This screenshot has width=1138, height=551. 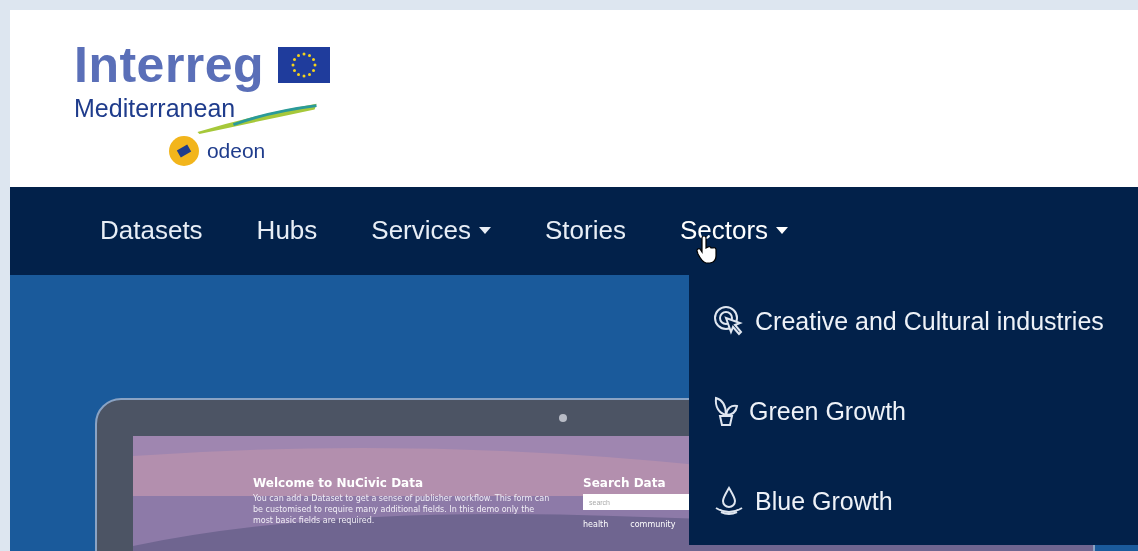 I want to click on tag-link: health, so click(x=596, y=524).